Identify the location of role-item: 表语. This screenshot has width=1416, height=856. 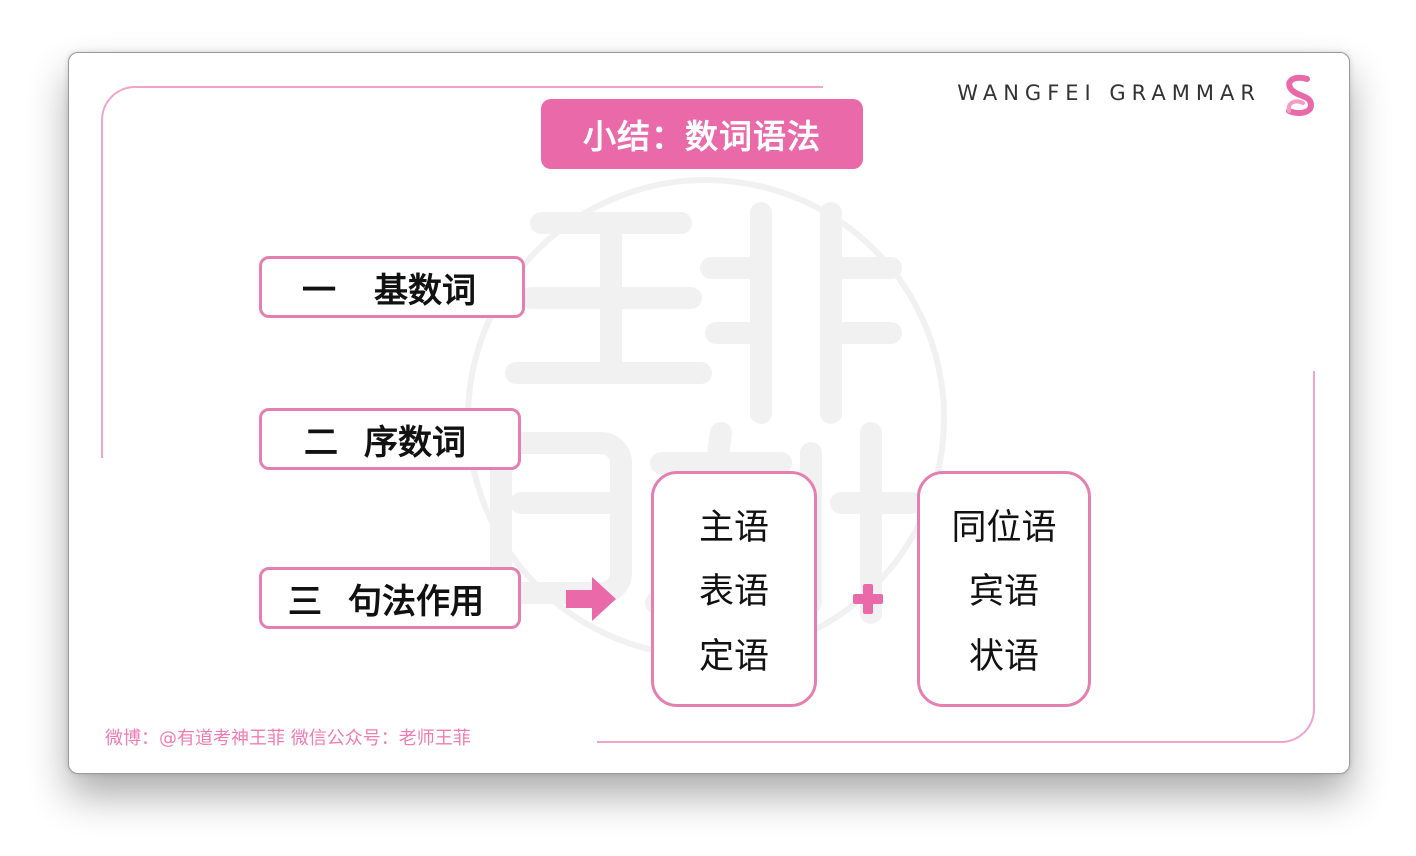
(733, 592).